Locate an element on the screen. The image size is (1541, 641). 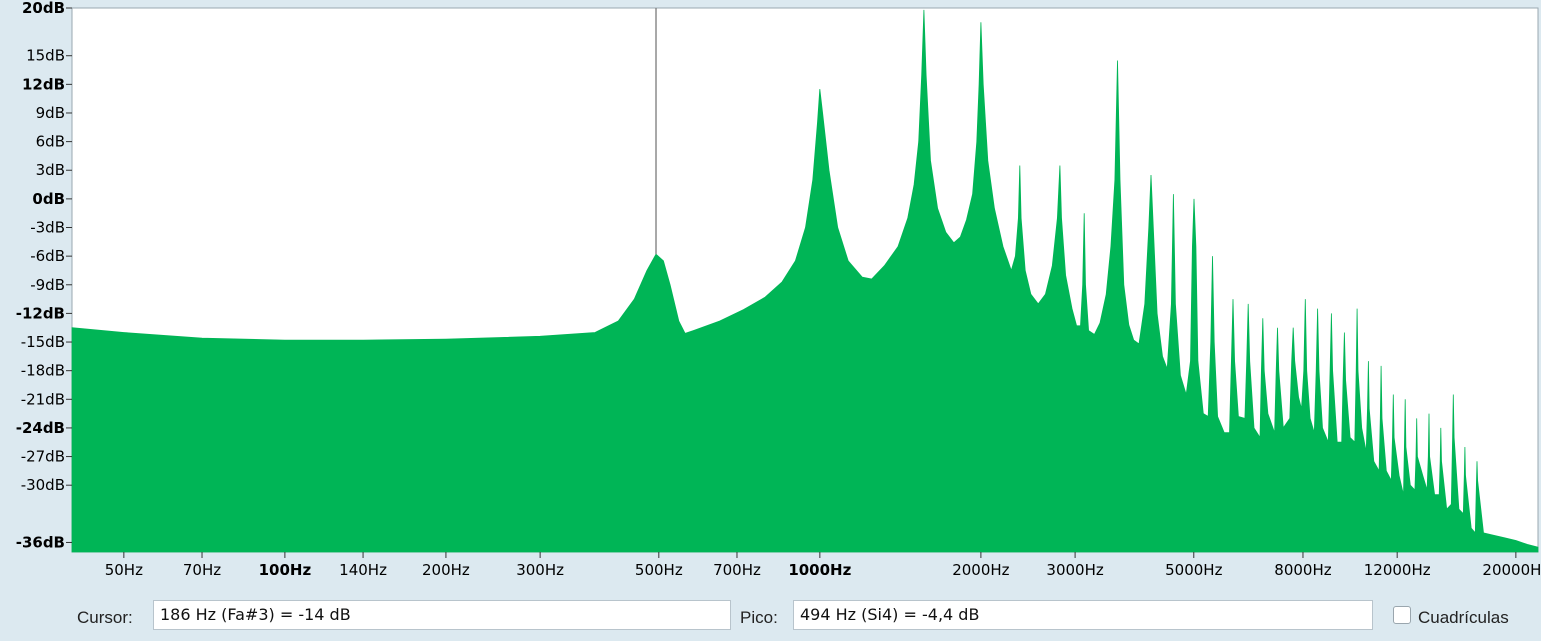
cursor-label: Cursor: is located at coordinates (105, 617).